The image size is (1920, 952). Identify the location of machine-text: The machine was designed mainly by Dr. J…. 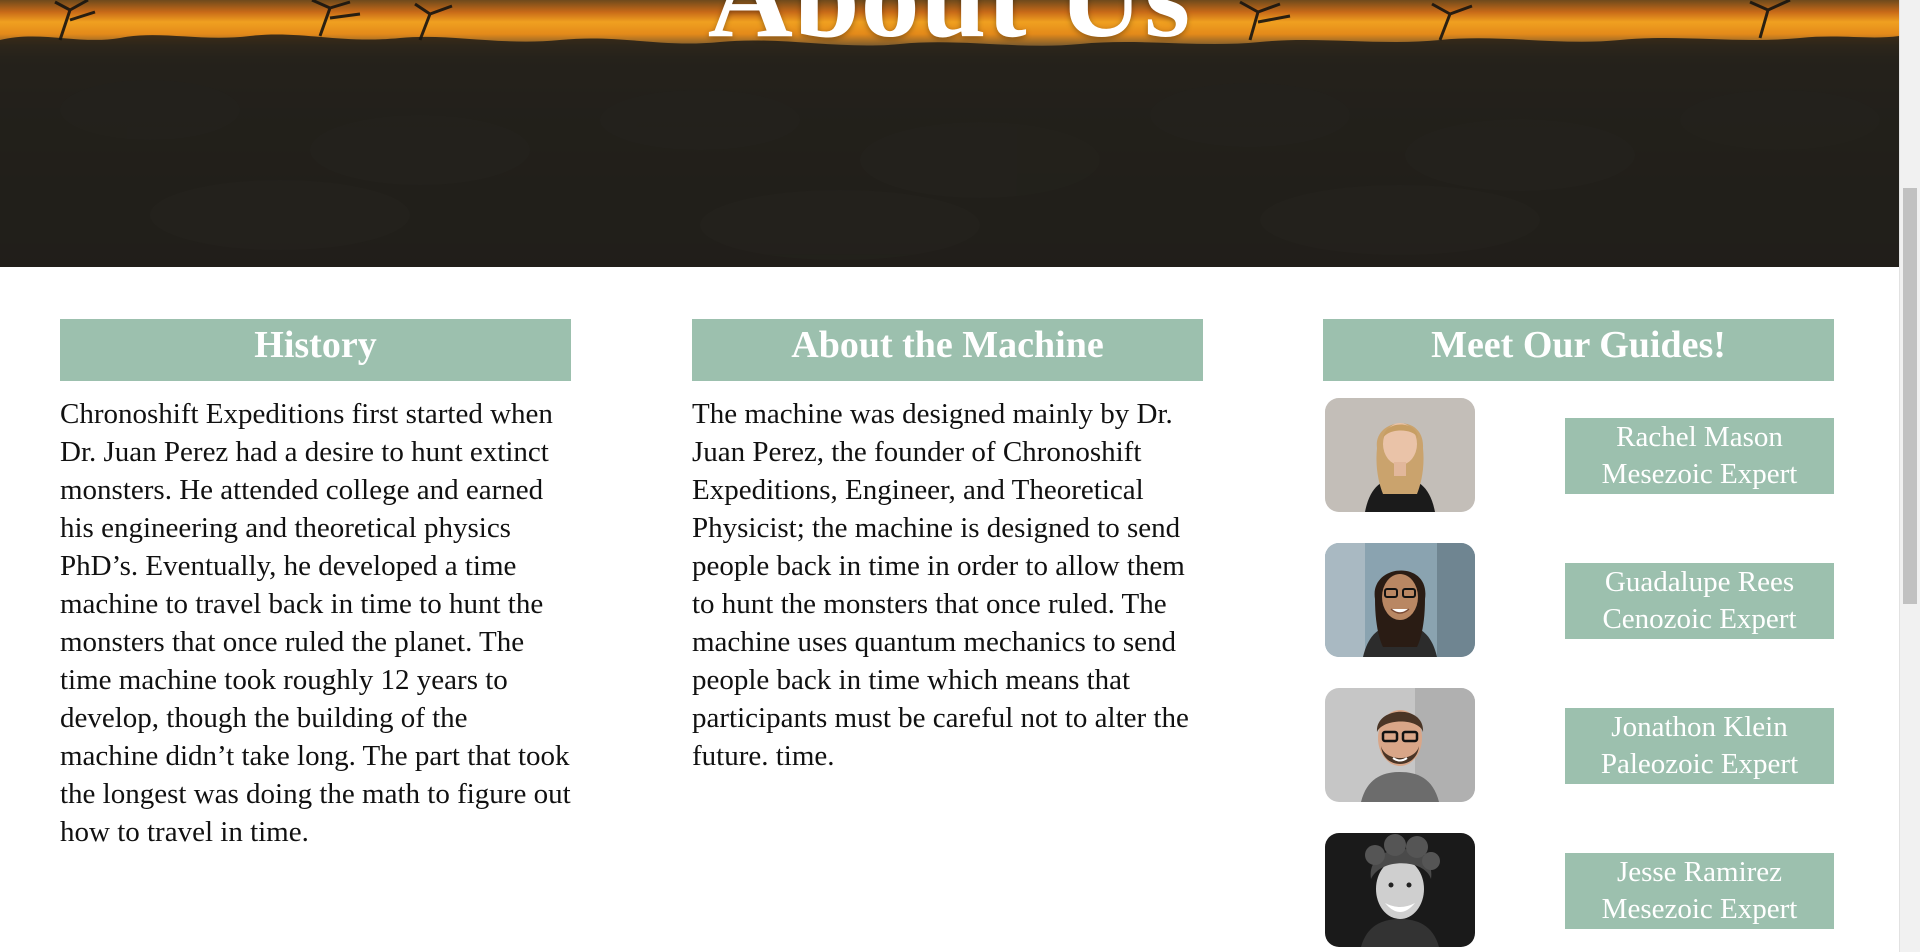
(940, 585).